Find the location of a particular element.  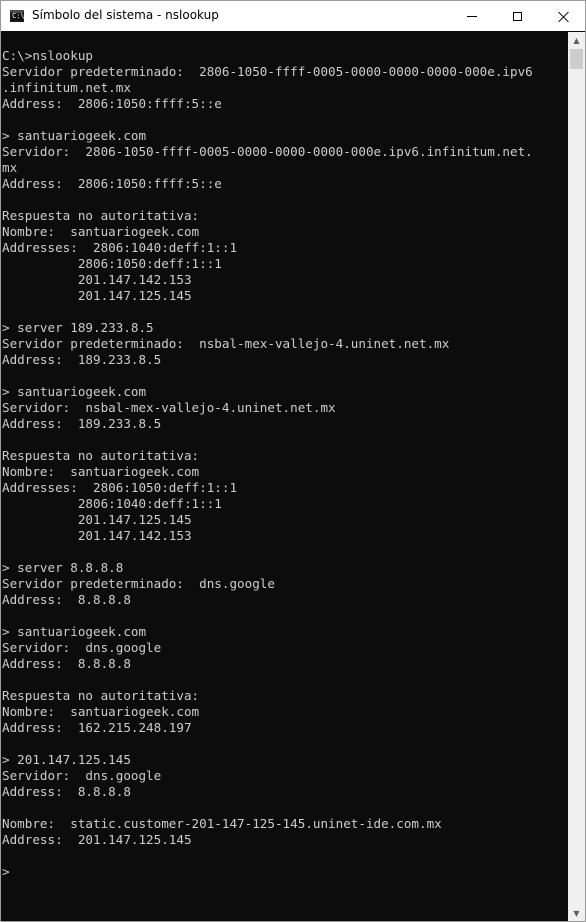

console-app-icon-glyph: C:\ is located at coordinates (18, 16).